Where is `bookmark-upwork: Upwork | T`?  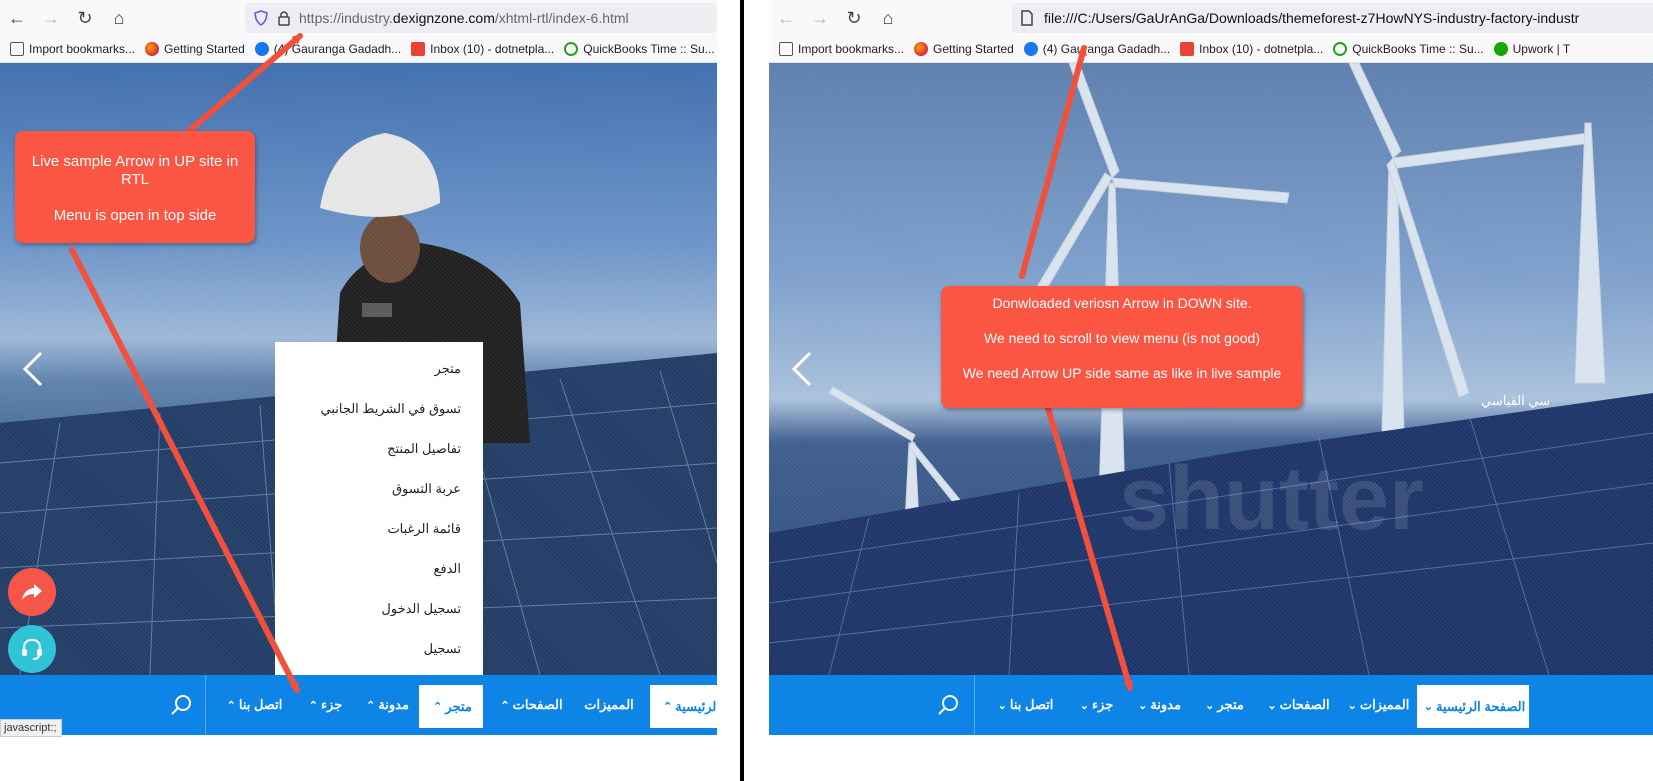
bookmark-upwork: Upwork | T is located at coordinates (1532, 49).